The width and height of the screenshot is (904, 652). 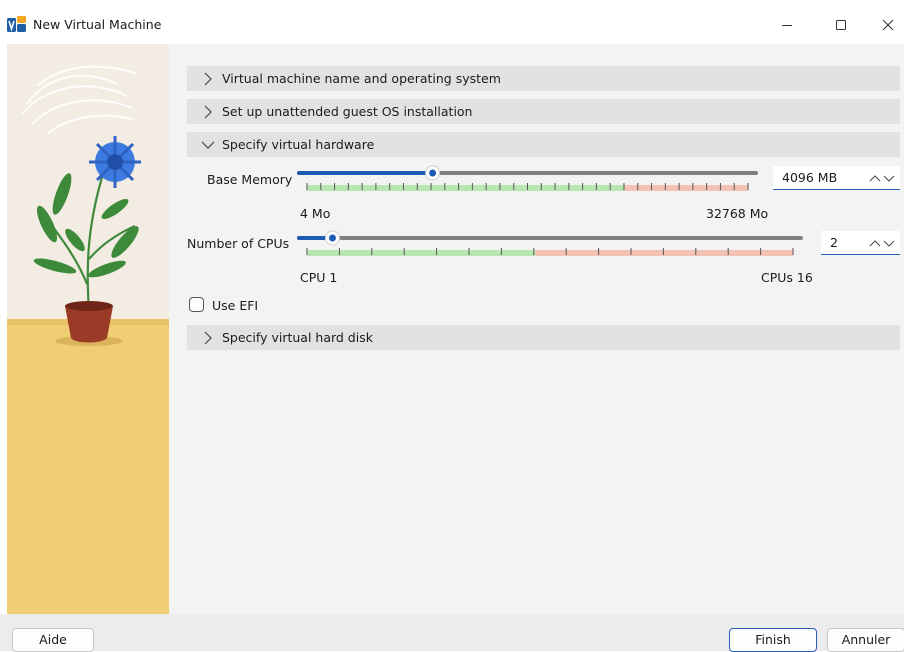 What do you see at coordinates (250, 179) in the screenshot?
I see `base-memory-label: Base Memory` at bounding box center [250, 179].